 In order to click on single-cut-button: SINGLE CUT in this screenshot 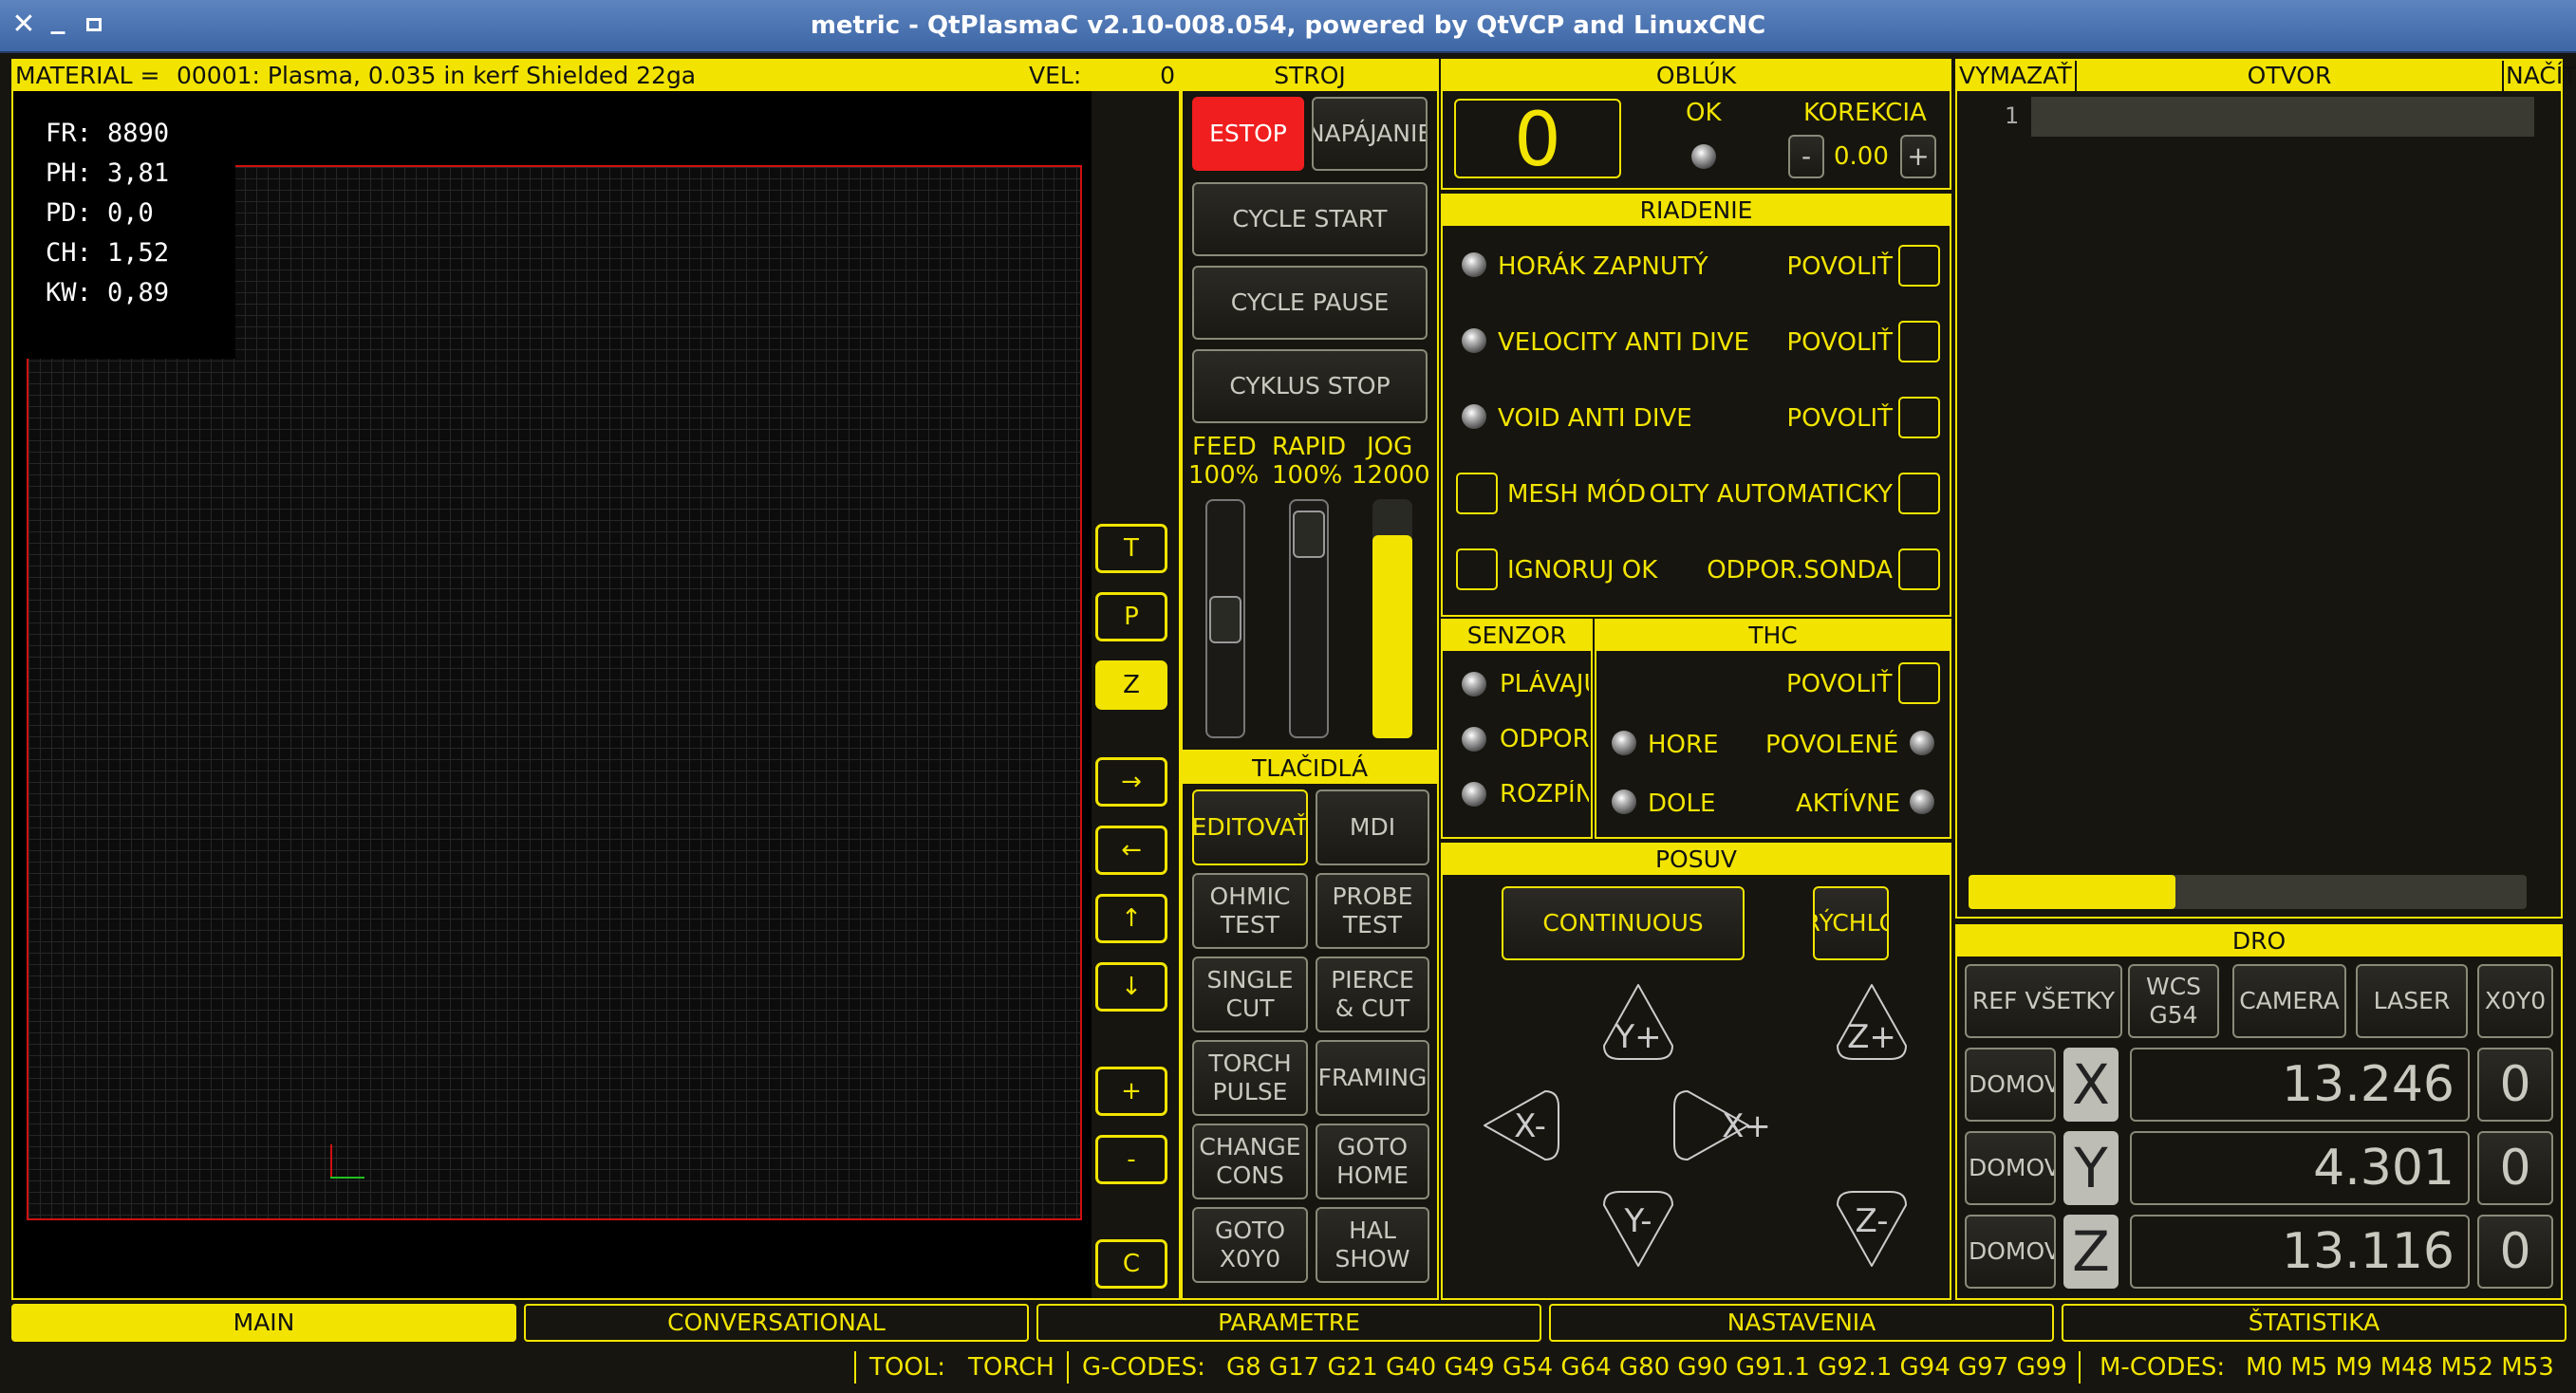, I will do `click(1250, 995)`.